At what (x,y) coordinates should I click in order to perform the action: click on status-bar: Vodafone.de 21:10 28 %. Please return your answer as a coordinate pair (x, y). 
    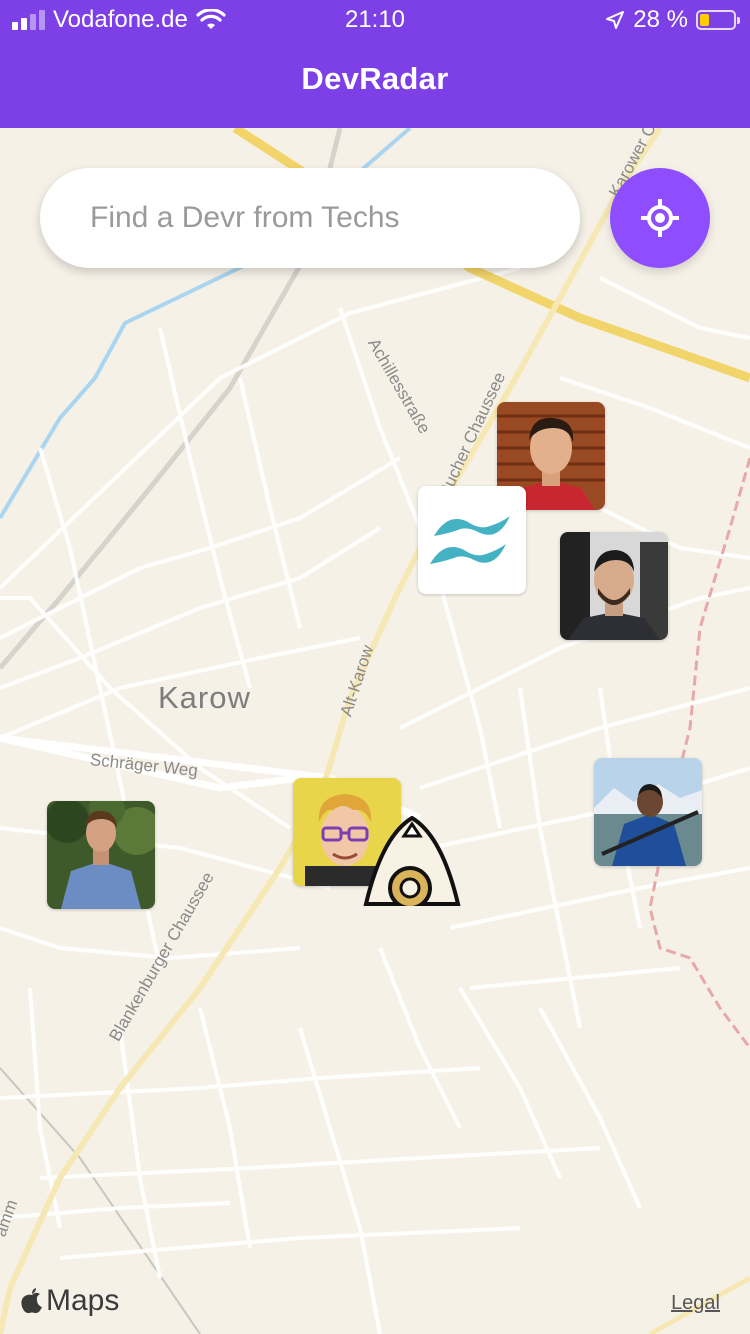
    Looking at the image, I should click on (375, 20).